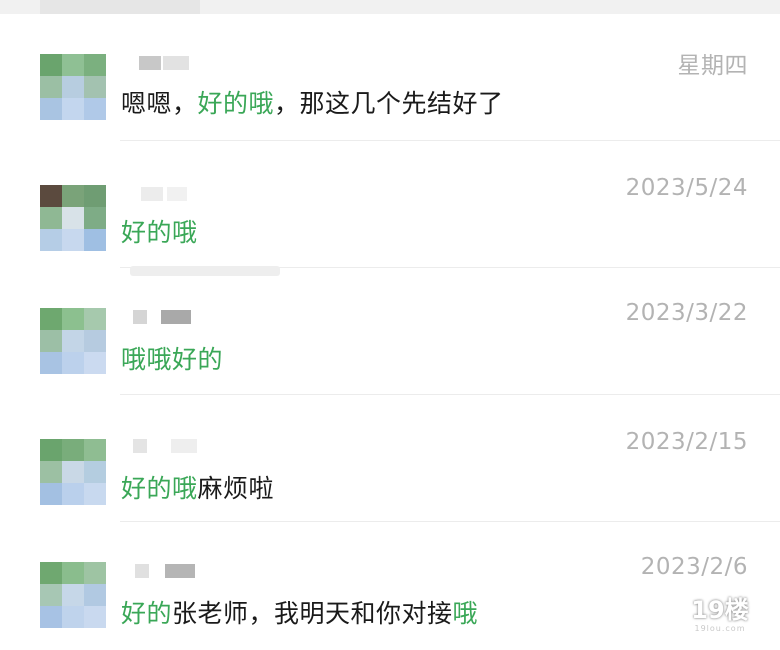 The height and width of the screenshot is (650, 780). What do you see at coordinates (712, 66) in the screenshot?
I see `chat-date: 星期四` at bounding box center [712, 66].